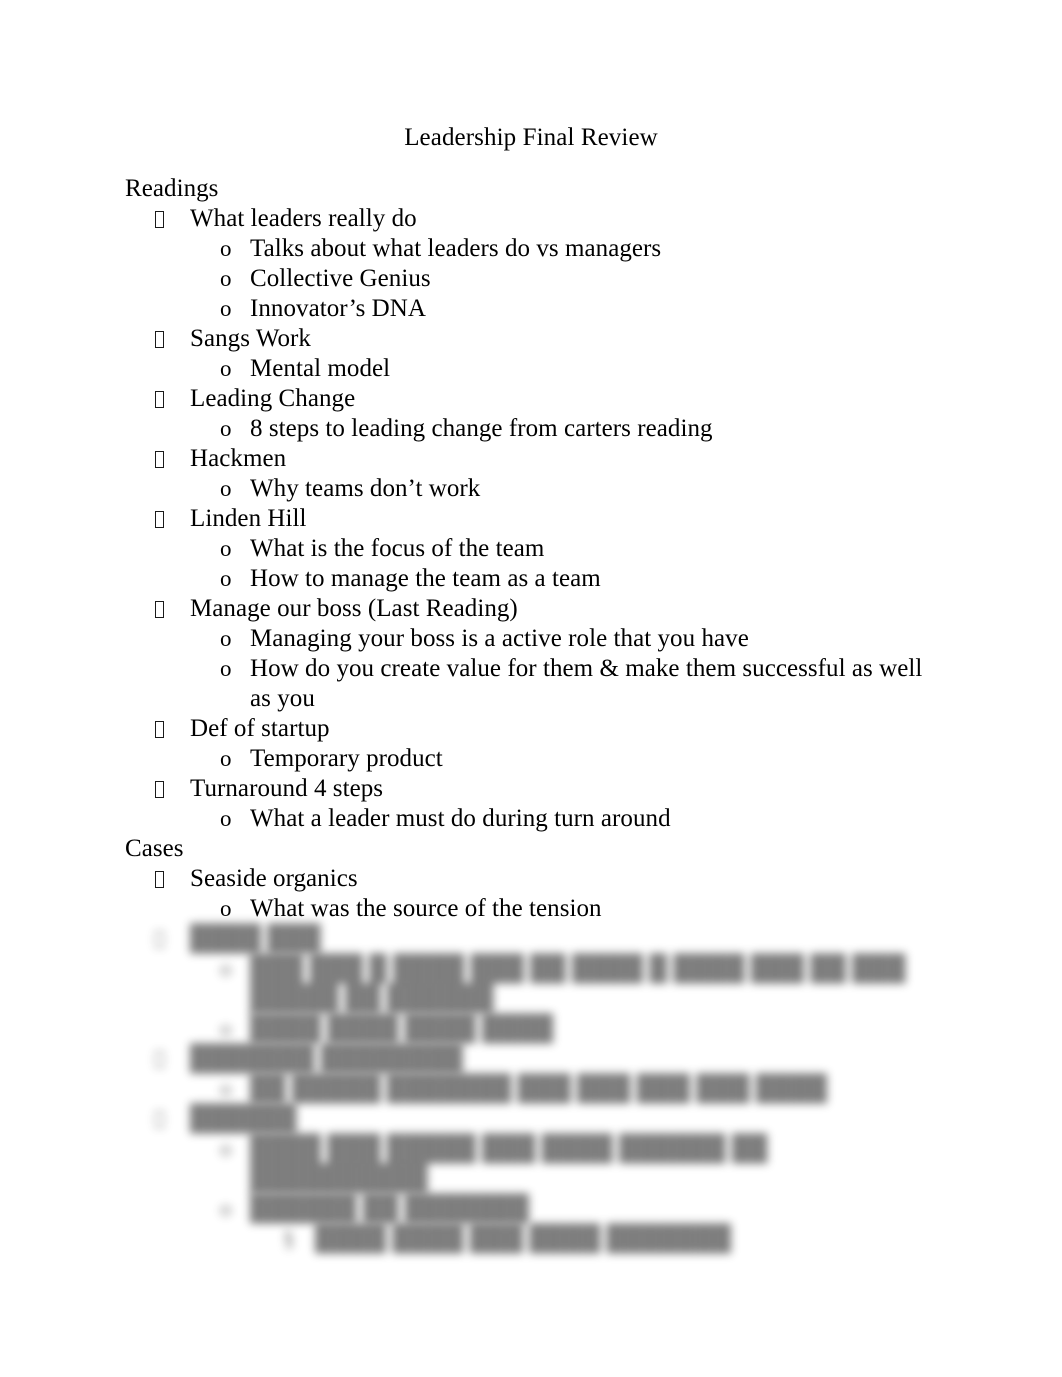 The image size is (1062, 1377). Describe the element at coordinates (531, 309) in the screenshot. I see `outline-subitem: o Innovator’s DNA` at that location.